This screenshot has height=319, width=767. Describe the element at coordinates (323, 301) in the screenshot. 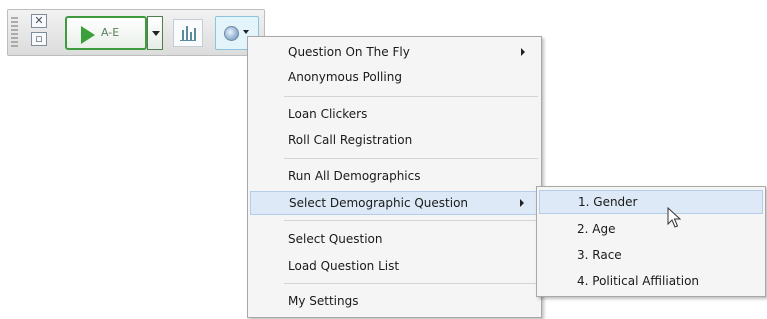

I see `menu-item-label: My Settings` at that location.